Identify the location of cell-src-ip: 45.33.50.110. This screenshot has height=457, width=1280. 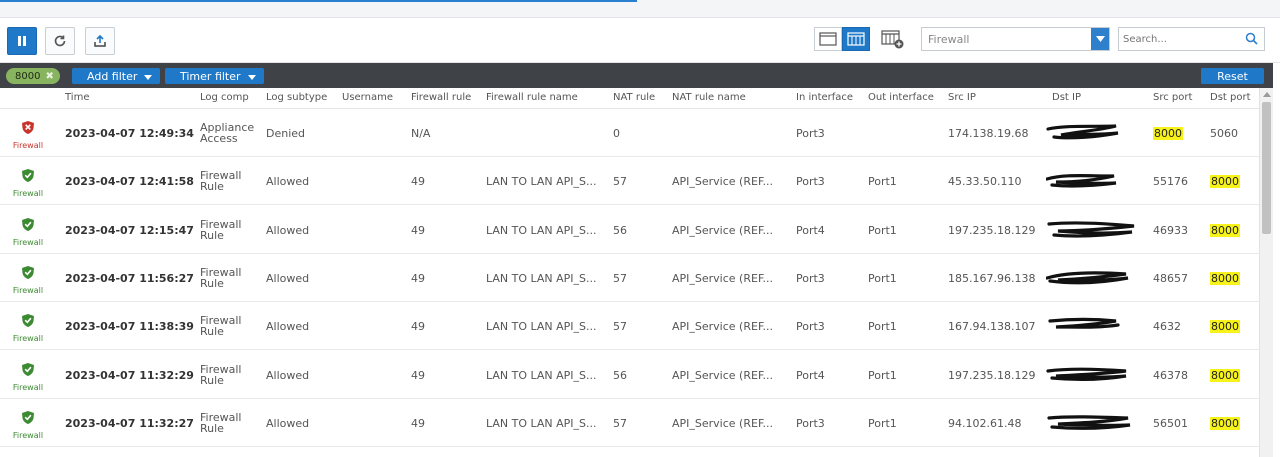
(985, 182).